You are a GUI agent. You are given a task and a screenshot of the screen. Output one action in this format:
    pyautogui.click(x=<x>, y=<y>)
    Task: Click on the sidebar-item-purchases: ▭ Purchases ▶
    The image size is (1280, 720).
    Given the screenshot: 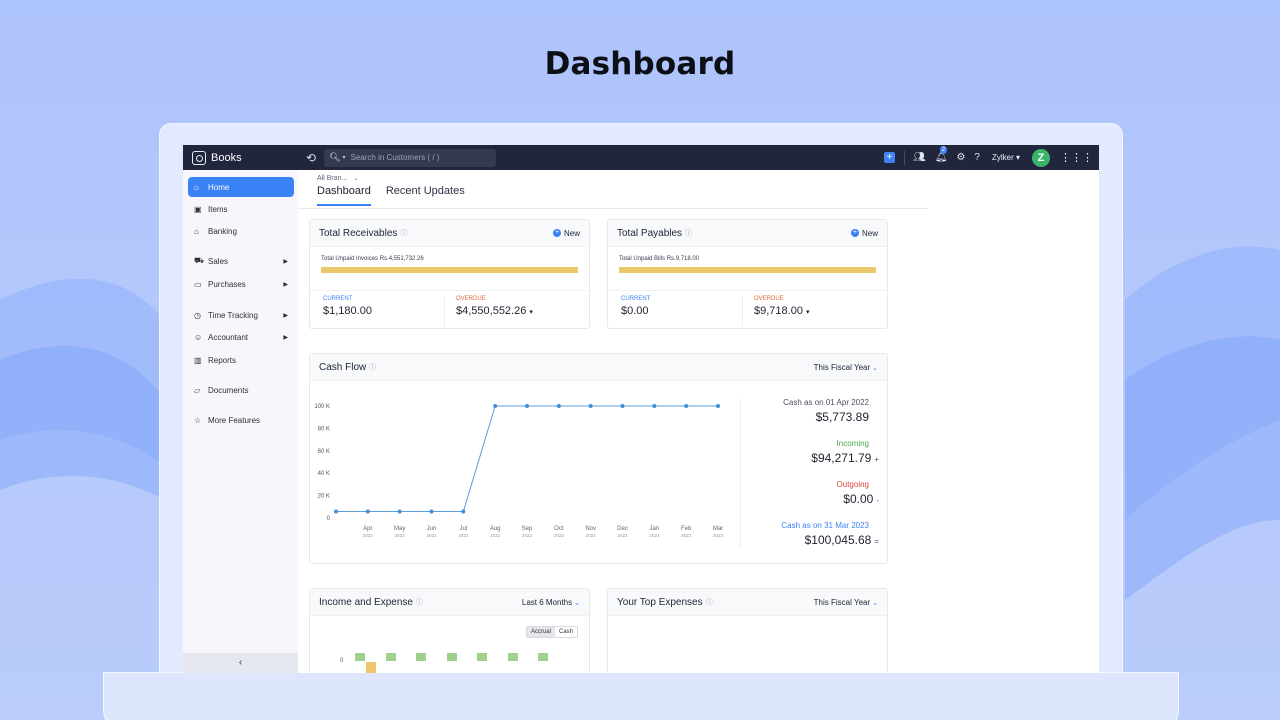 What is the action you would take?
    pyautogui.click(x=241, y=284)
    